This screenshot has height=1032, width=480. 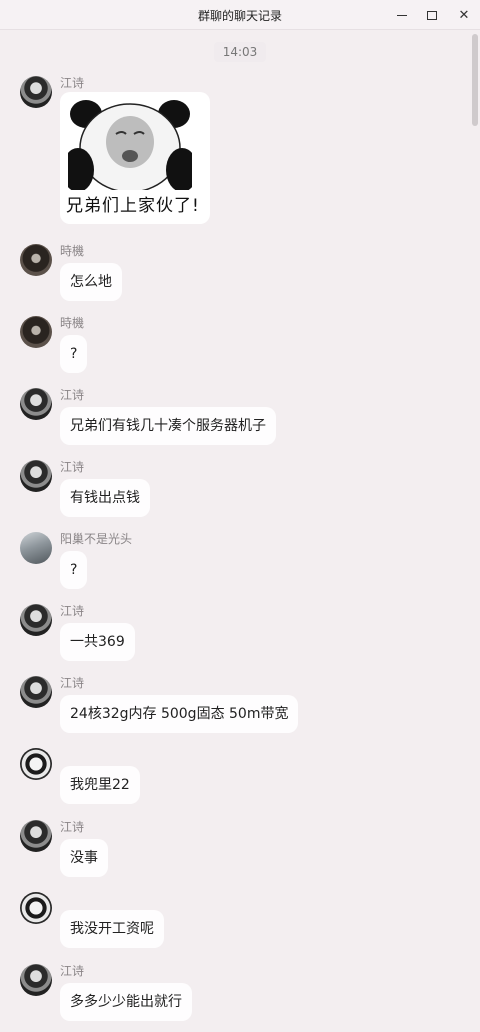 What do you see at coordinates (130, 145) in the screenshot?
I see `panda-meme-icon` at bounding box center [130, 145].